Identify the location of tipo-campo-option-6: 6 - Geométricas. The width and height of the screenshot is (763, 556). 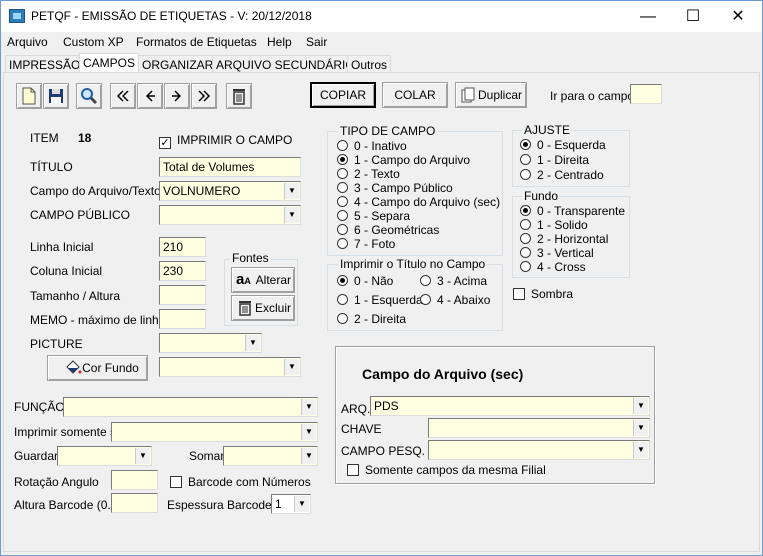
(388, 230).